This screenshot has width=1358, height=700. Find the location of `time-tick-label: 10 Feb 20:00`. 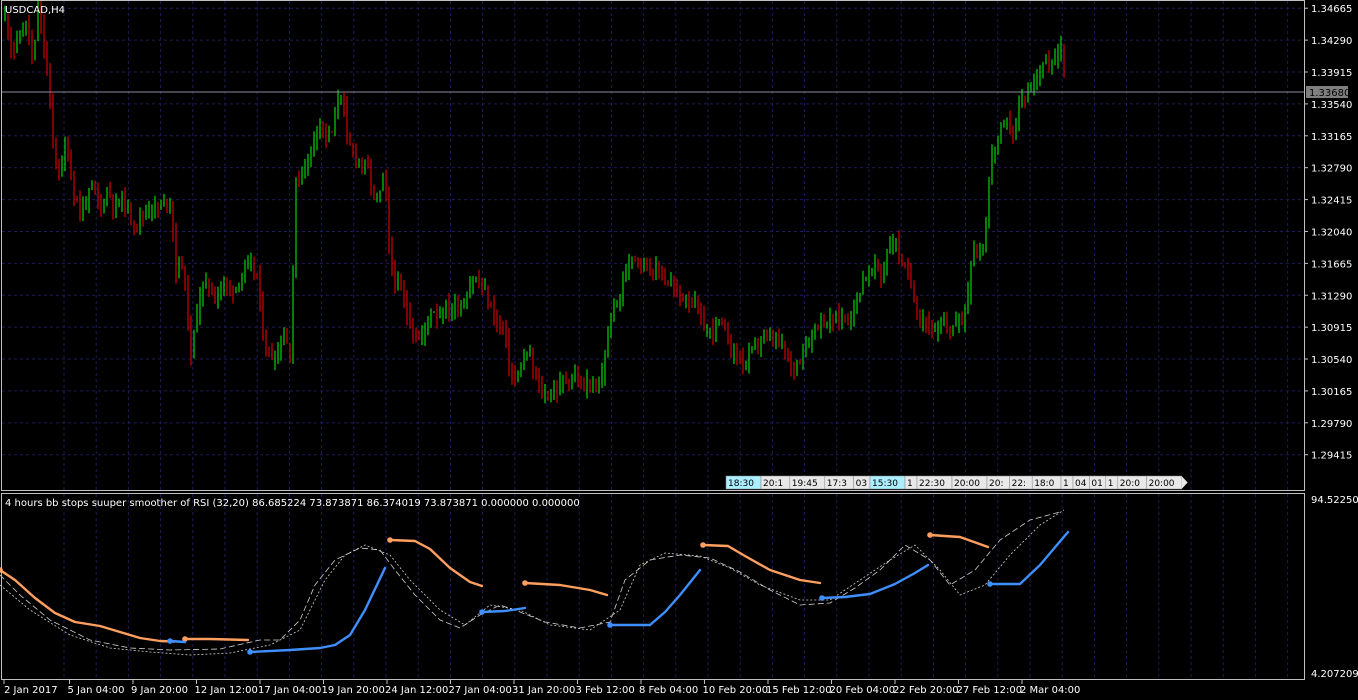

time-tick-label: 10 Feb 20:00 is located at coordinates (736, 690).